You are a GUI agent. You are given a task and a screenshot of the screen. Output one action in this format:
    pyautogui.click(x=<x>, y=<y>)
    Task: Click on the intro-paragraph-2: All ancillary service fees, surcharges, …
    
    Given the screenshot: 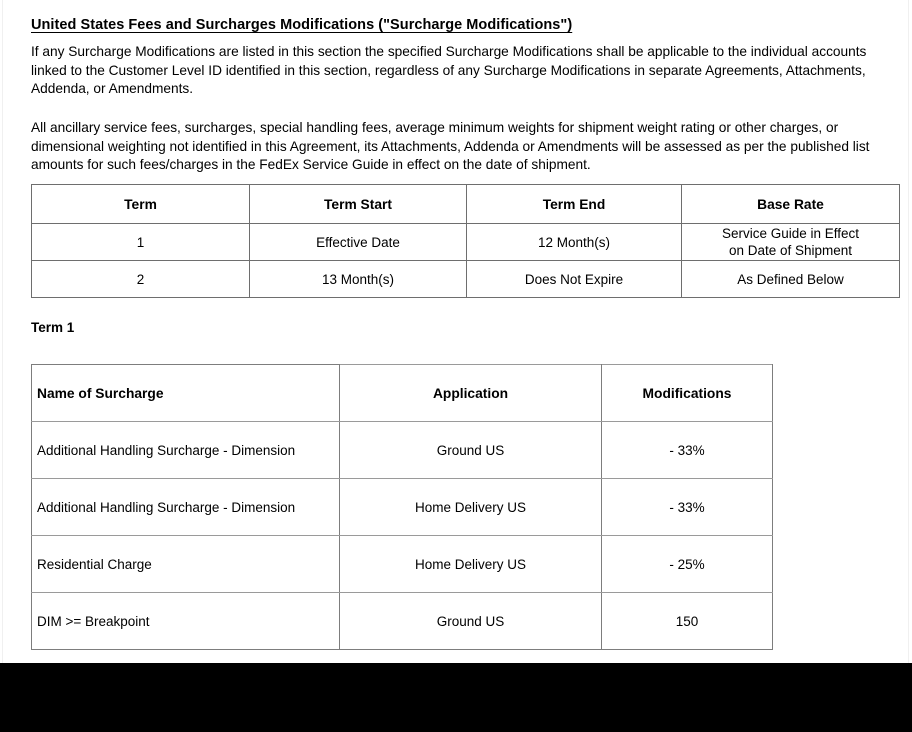 What is the action you would take?
    pyautogui.click(x=450, y=146)
    